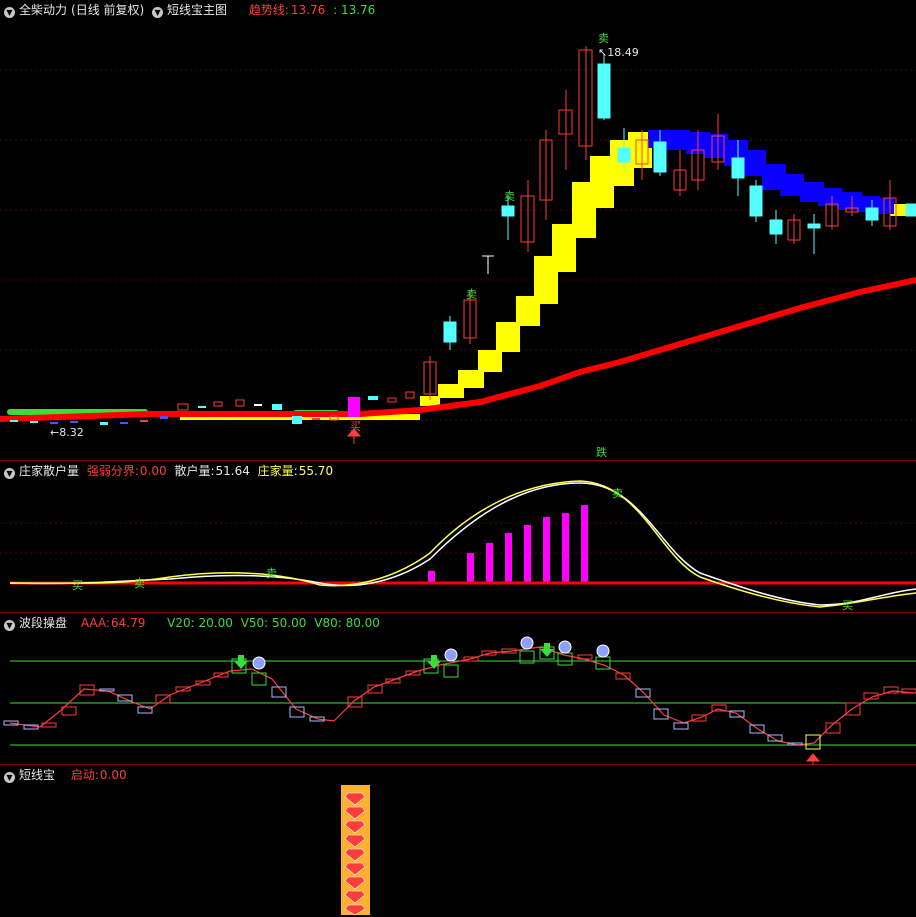 The image size is (916, 917). What do you see at coordinates (153, 471) in the screenshot?
I see `divider-value: 0.00` at bounding box center [153, 471].